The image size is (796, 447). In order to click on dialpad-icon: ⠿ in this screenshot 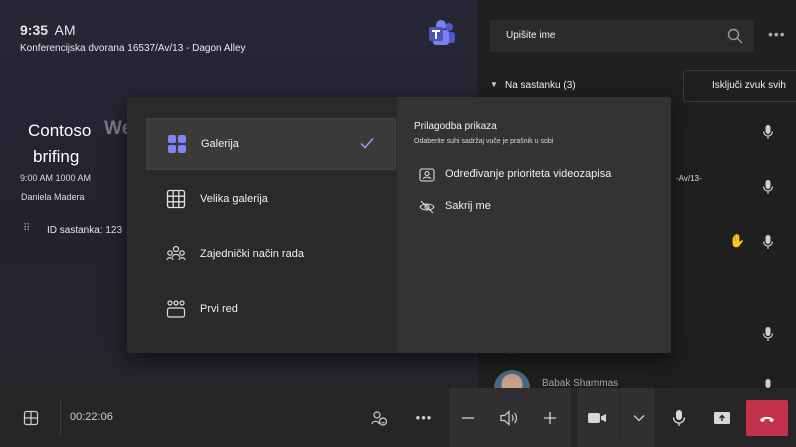, I will do `click(27, 228)`.